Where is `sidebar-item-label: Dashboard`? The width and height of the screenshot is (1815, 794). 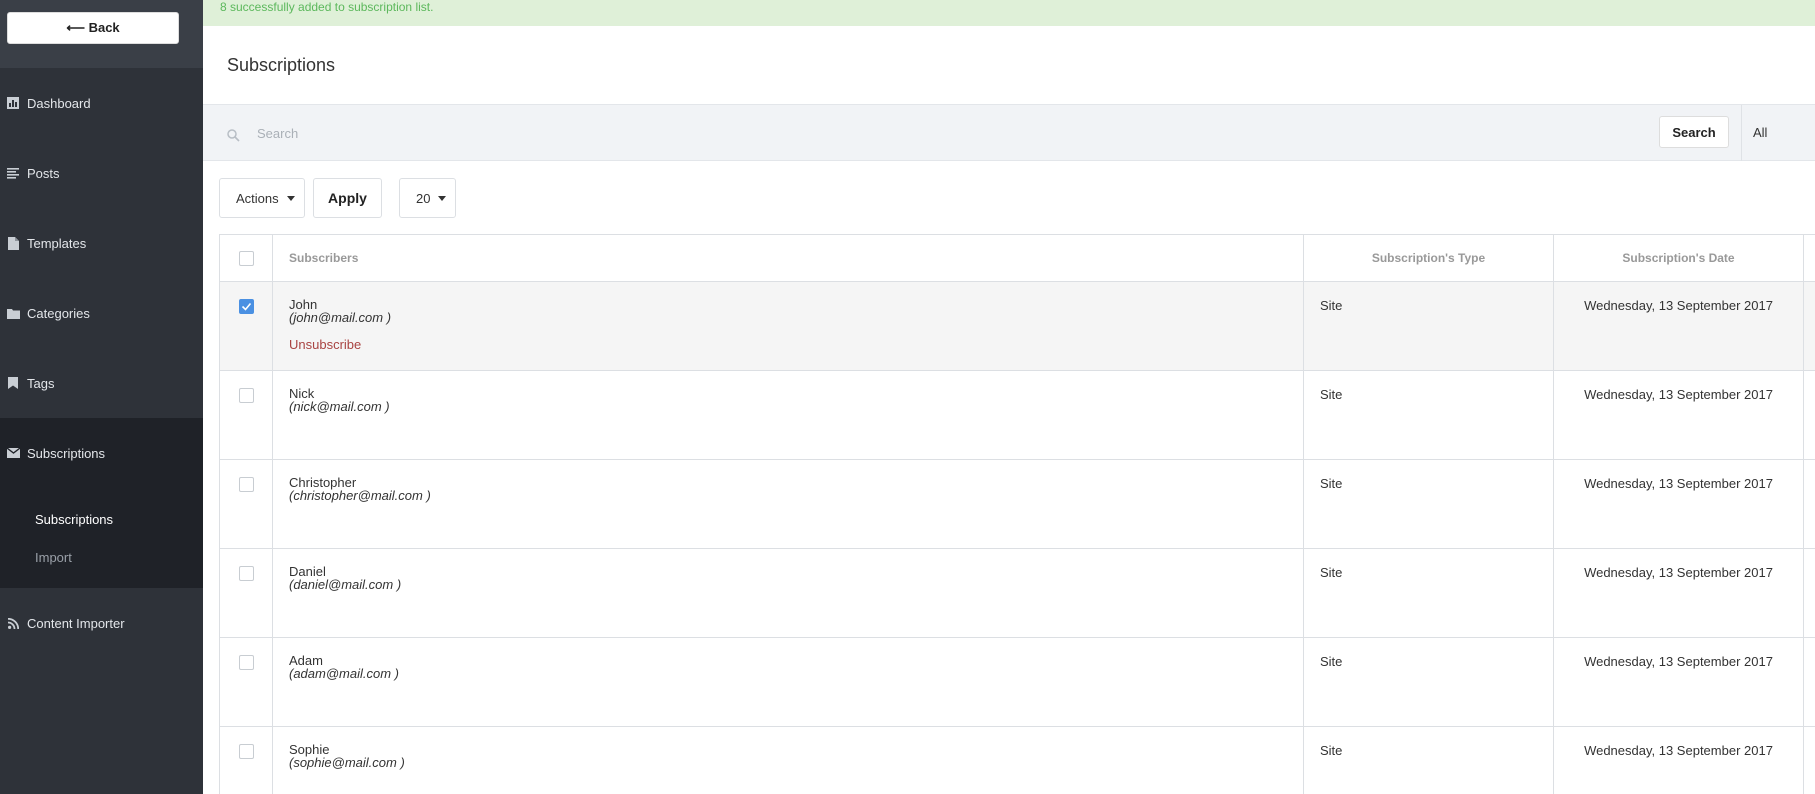 sidebar-item-label: Dashboard is located at coordinates (59, 103).